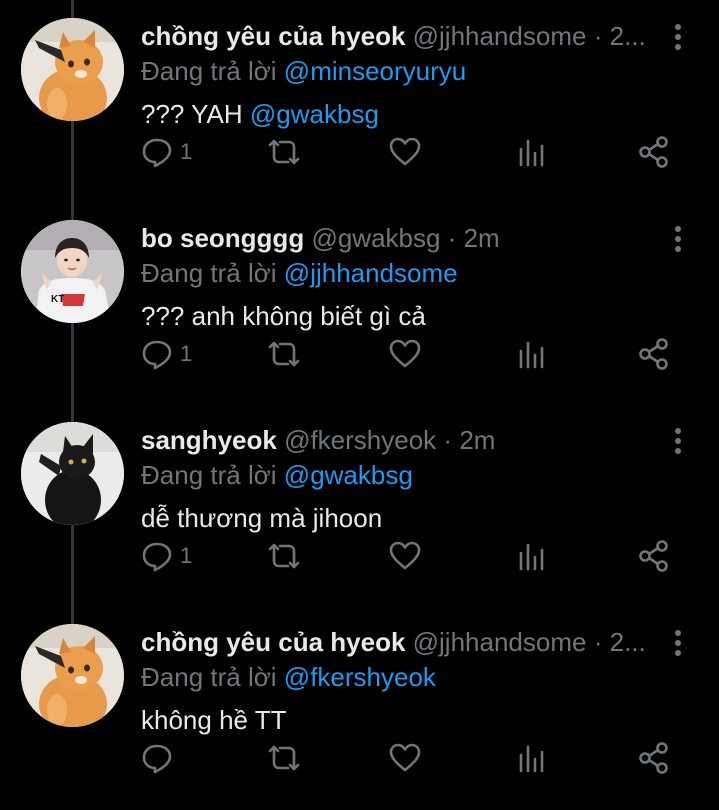 The image size is (719, 810). Describe the element at coordinates (360, 677) in the screenshot. I see `replying-to-mention: @fkershyeok` at that location.